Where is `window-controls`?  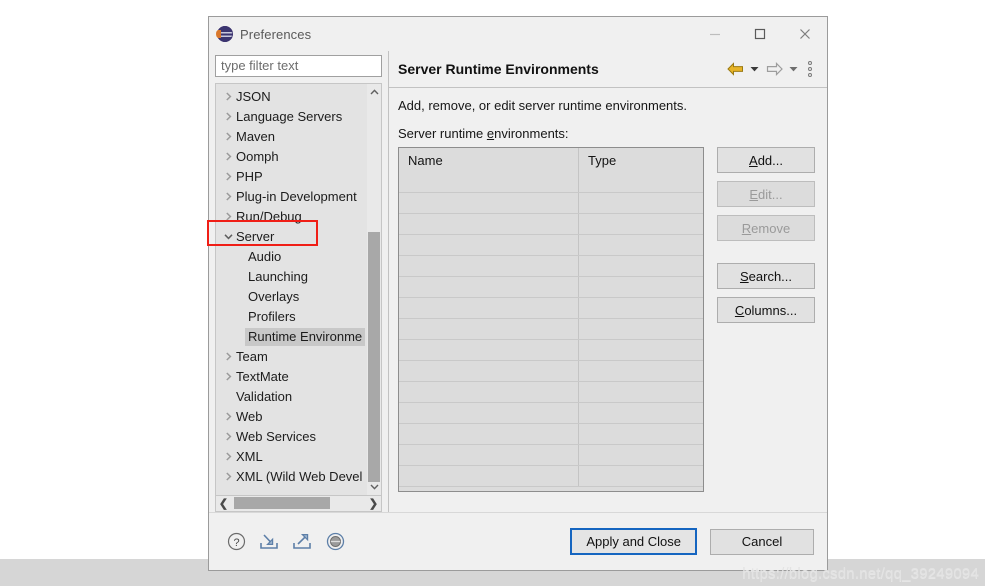 window-controls is located at coordinates (759, 34).